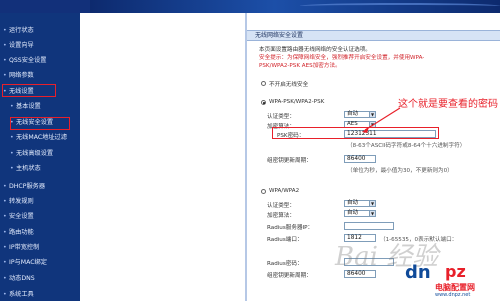  I want to click on sidebar-item-label: 运行状态, so click(21, 30).